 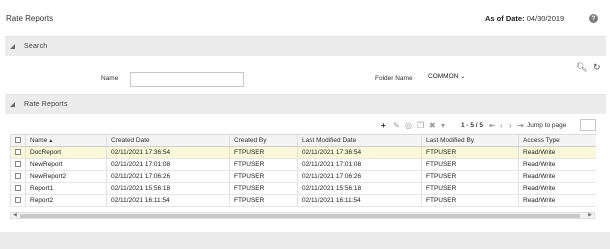 What do you see at coordinates (590, 67) in the screenshot?
I see `search-actions: 🔍︎ ↻` at bounding box center [590, 67].